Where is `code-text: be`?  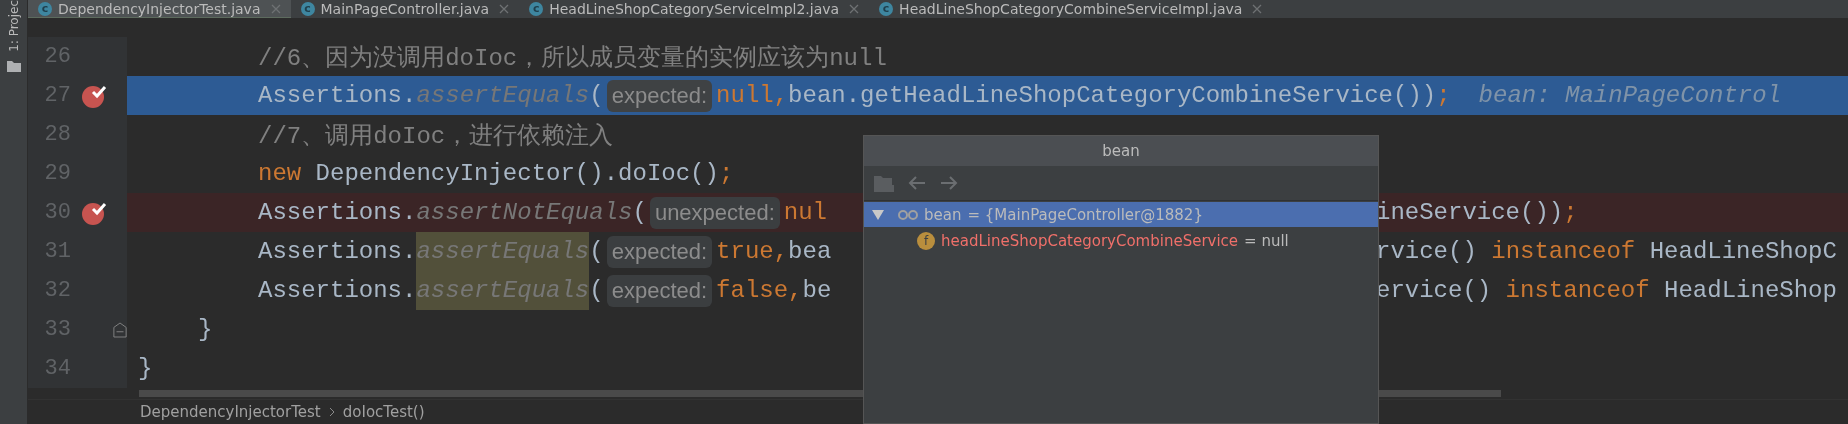
code-text: be is located at coordinates (817, 290).